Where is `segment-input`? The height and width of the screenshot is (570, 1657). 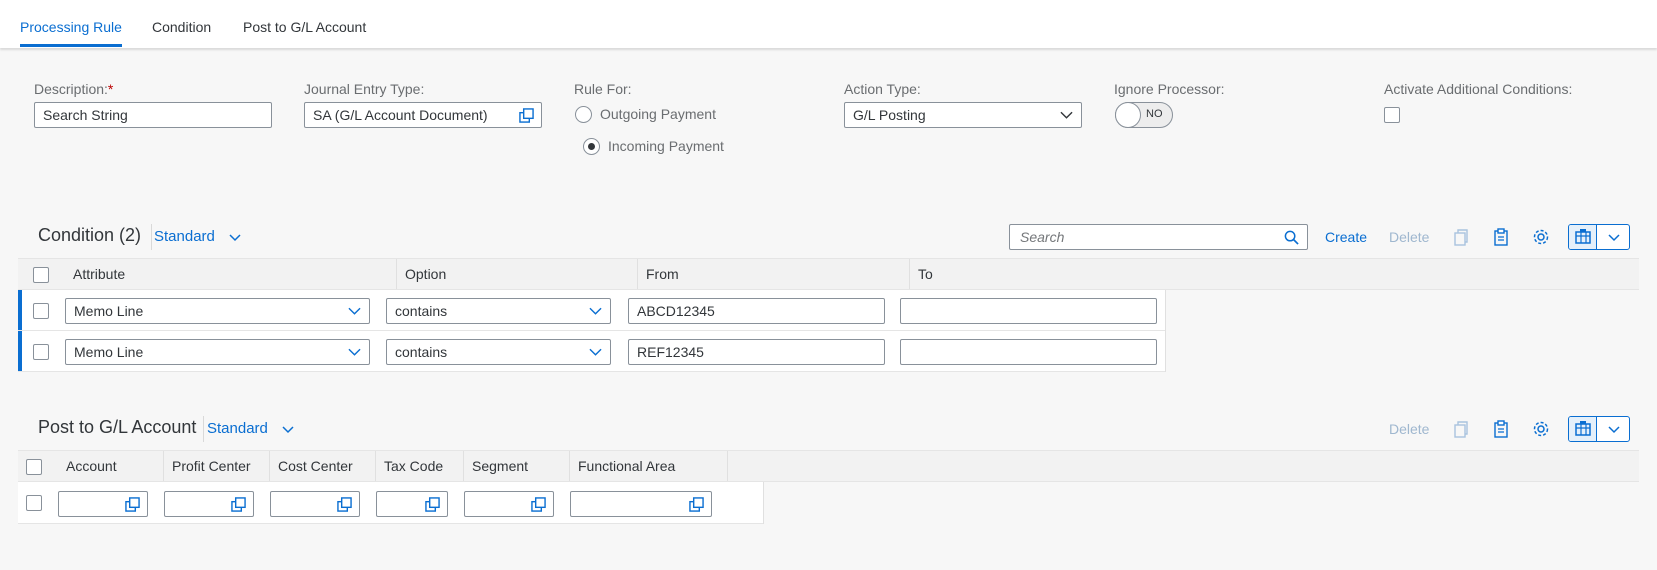 segment-input is located at coordinates (509, 504).